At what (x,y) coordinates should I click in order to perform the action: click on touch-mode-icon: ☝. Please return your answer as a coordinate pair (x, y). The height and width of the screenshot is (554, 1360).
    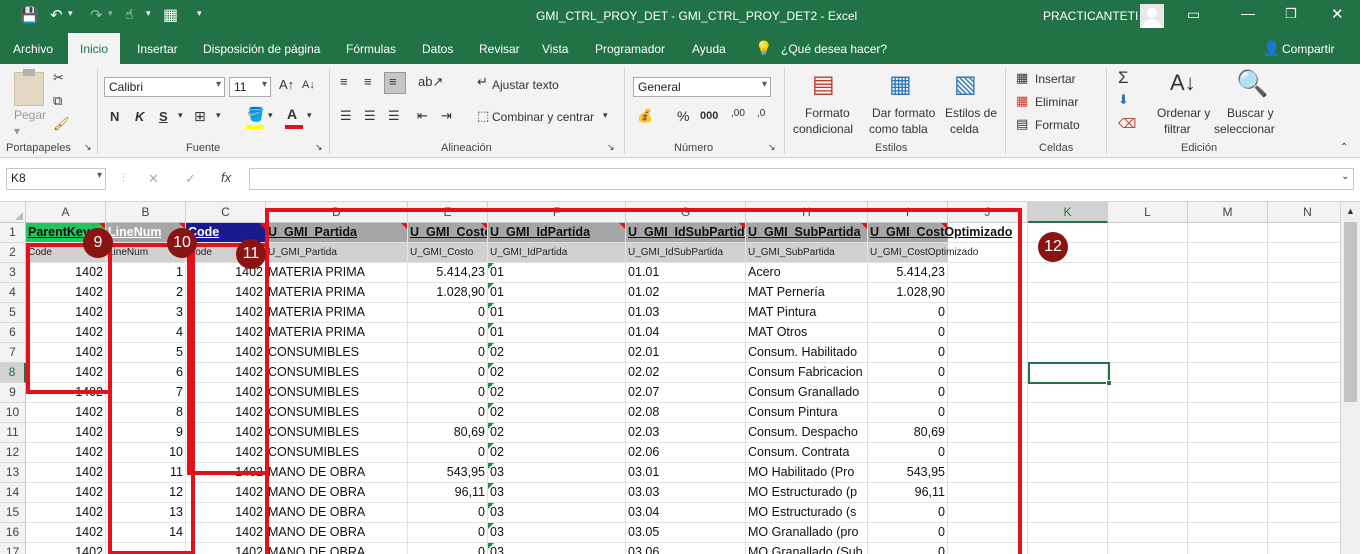
    Looking at the image, I should click on (129, 14).